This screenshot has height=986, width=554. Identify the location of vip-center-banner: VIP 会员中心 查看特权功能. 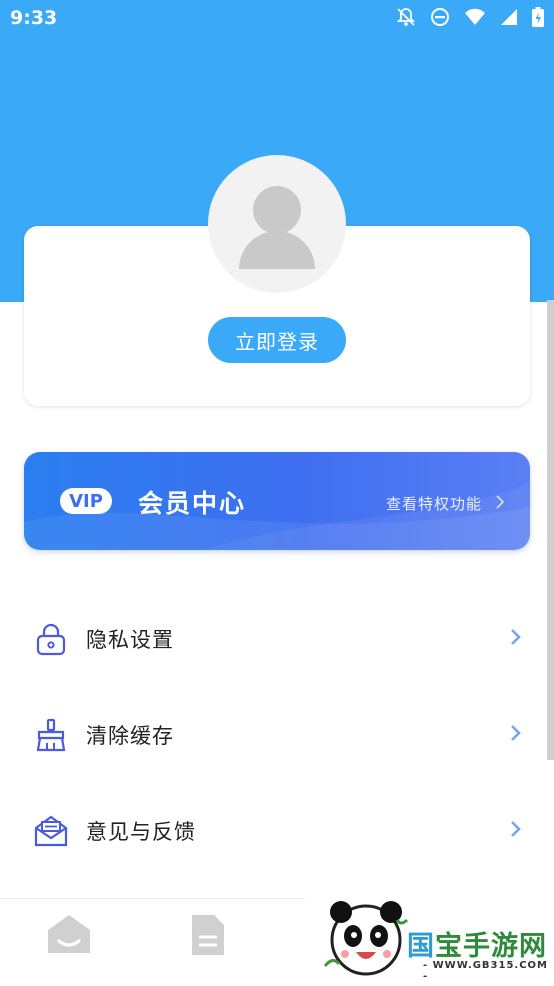
(277, 501).